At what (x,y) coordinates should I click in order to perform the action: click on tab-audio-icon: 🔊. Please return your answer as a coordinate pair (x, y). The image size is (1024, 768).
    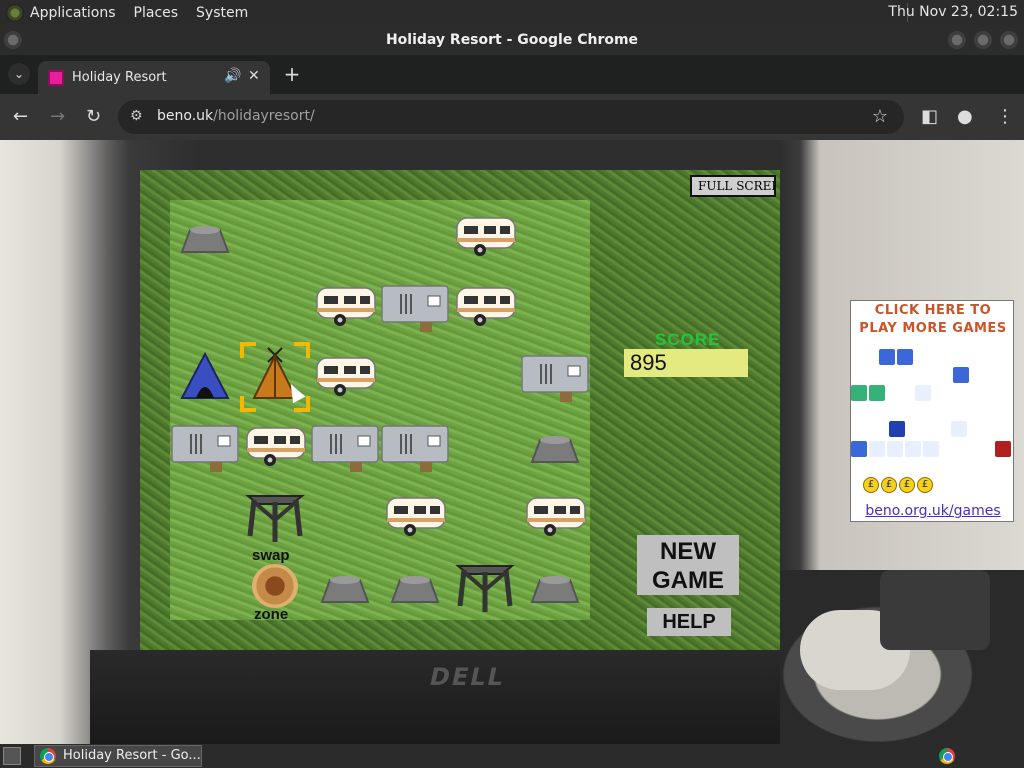
    Looking at the image, I should click on (232, 76).